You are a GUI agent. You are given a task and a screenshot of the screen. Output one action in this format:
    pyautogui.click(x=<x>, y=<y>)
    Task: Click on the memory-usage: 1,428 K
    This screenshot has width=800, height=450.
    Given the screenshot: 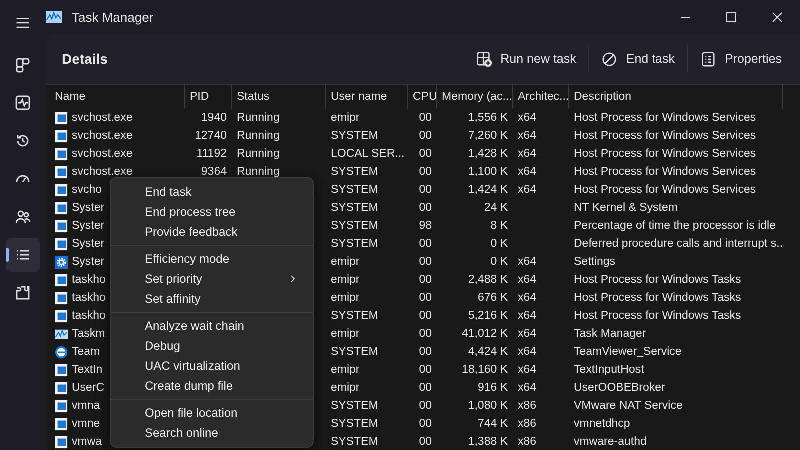 What is the action you would take?
    pyautogui.click(x=488, y=154)
    